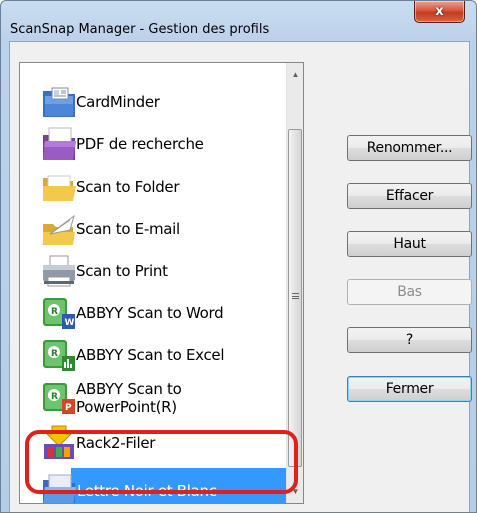  What do you see at coordinates (59, 442) in the screenshot?
I see `rack2-filer-icon` at bounding box center [59, 442].